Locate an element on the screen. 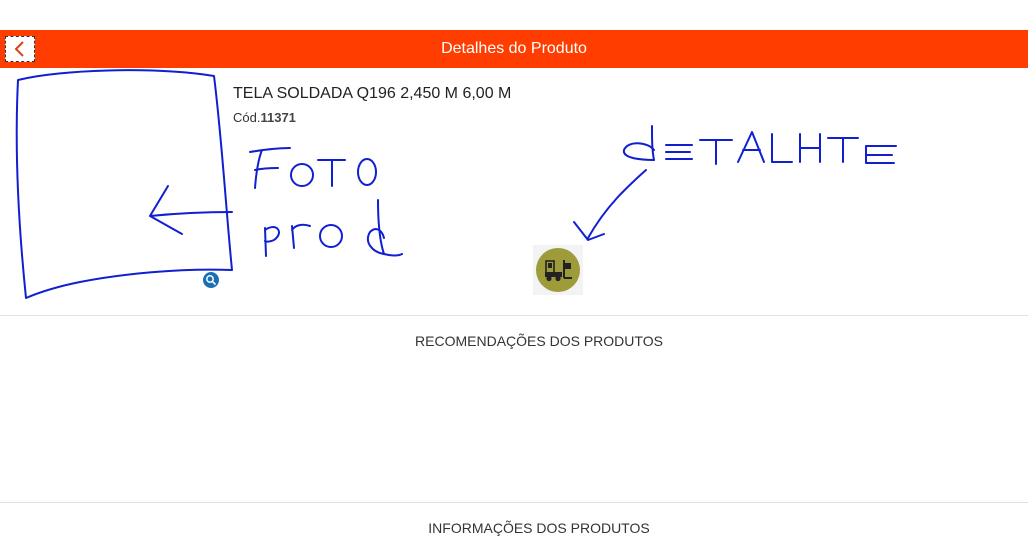 Image resolution: width=1028 pixels, height=551 pixels. back-button is located at coordinates (20, 49).